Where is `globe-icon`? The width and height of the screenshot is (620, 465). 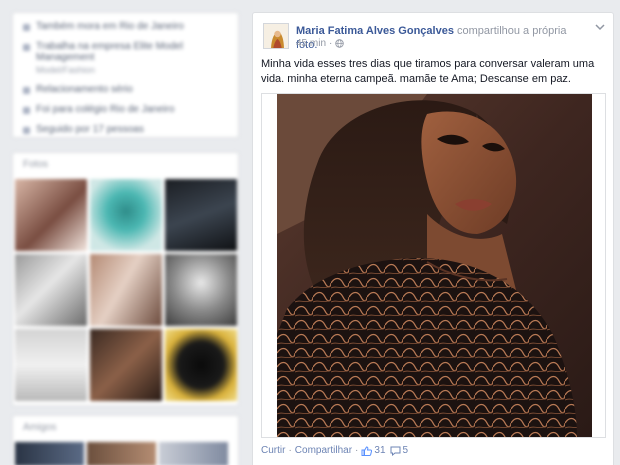
globe-icon is located at coordinates (340, 43).